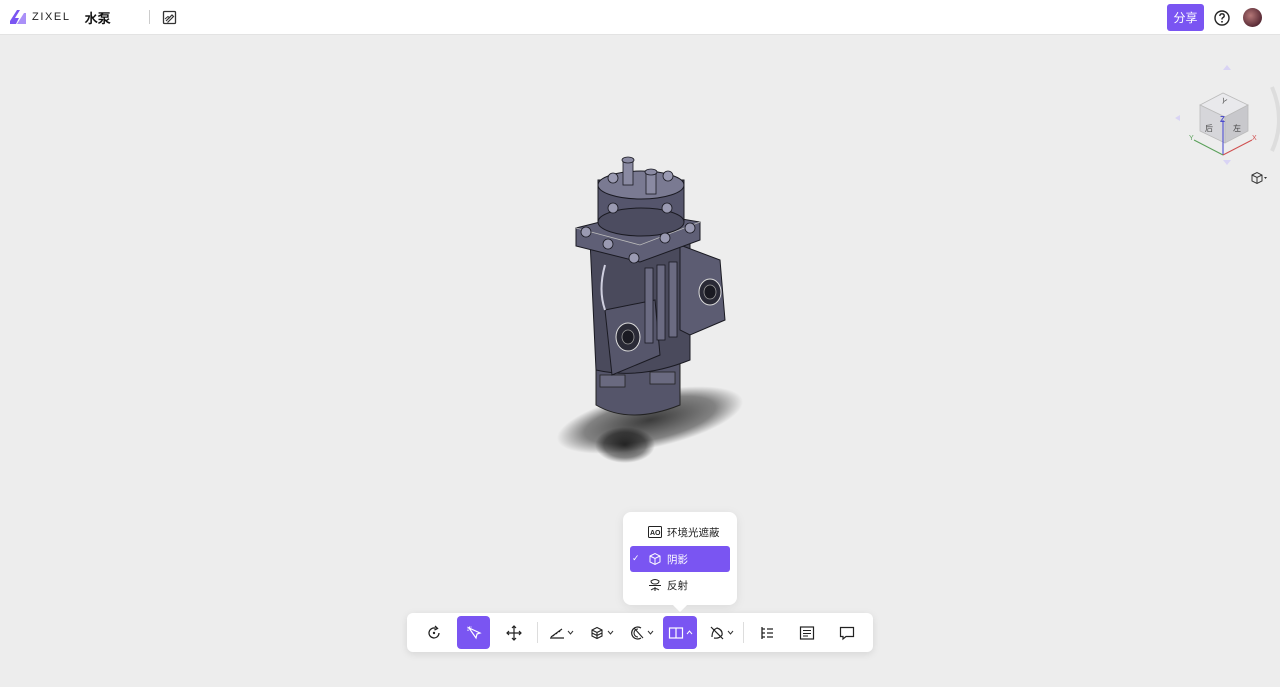 The height and width of the screenshot is (687, 1280). I want to click on section-icon, so click(637, 632).